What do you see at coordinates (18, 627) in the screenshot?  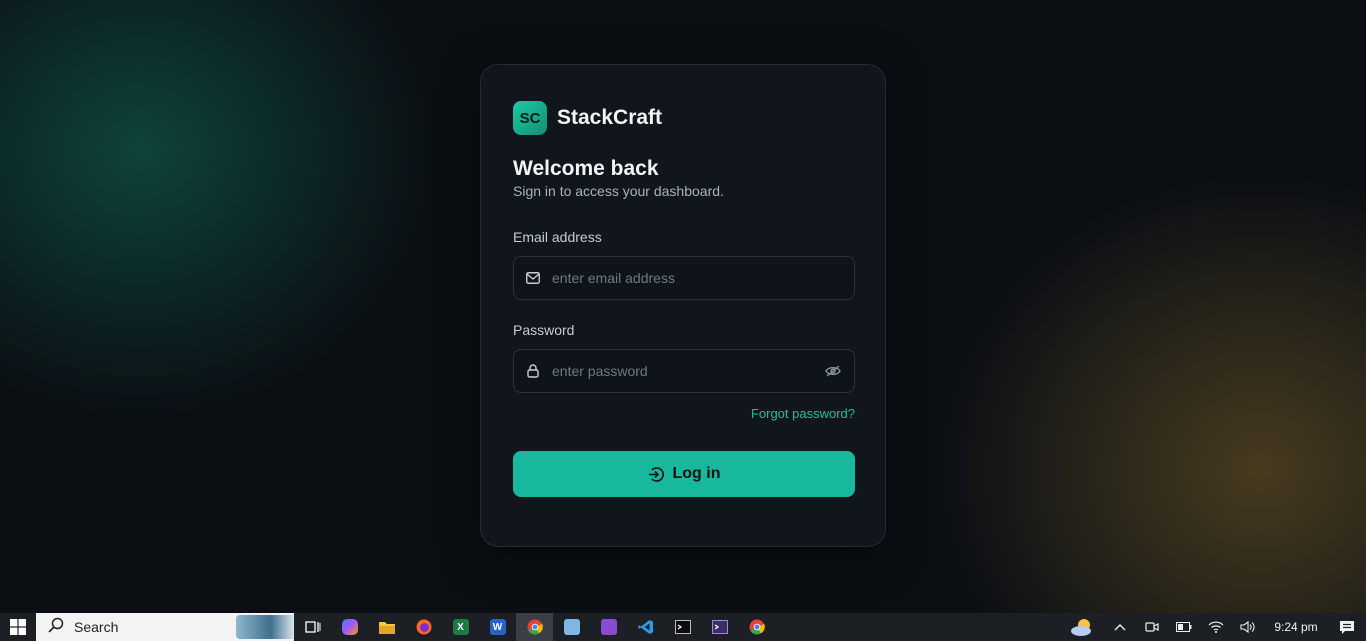 I see `windows-start-icon` at bounding box center [18, 627].